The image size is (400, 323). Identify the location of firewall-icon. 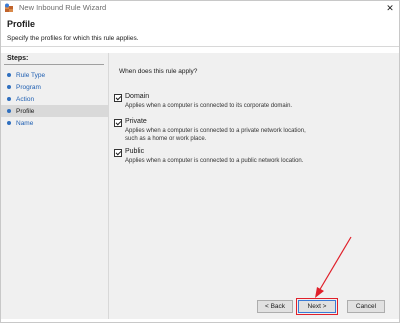
(9, 7).